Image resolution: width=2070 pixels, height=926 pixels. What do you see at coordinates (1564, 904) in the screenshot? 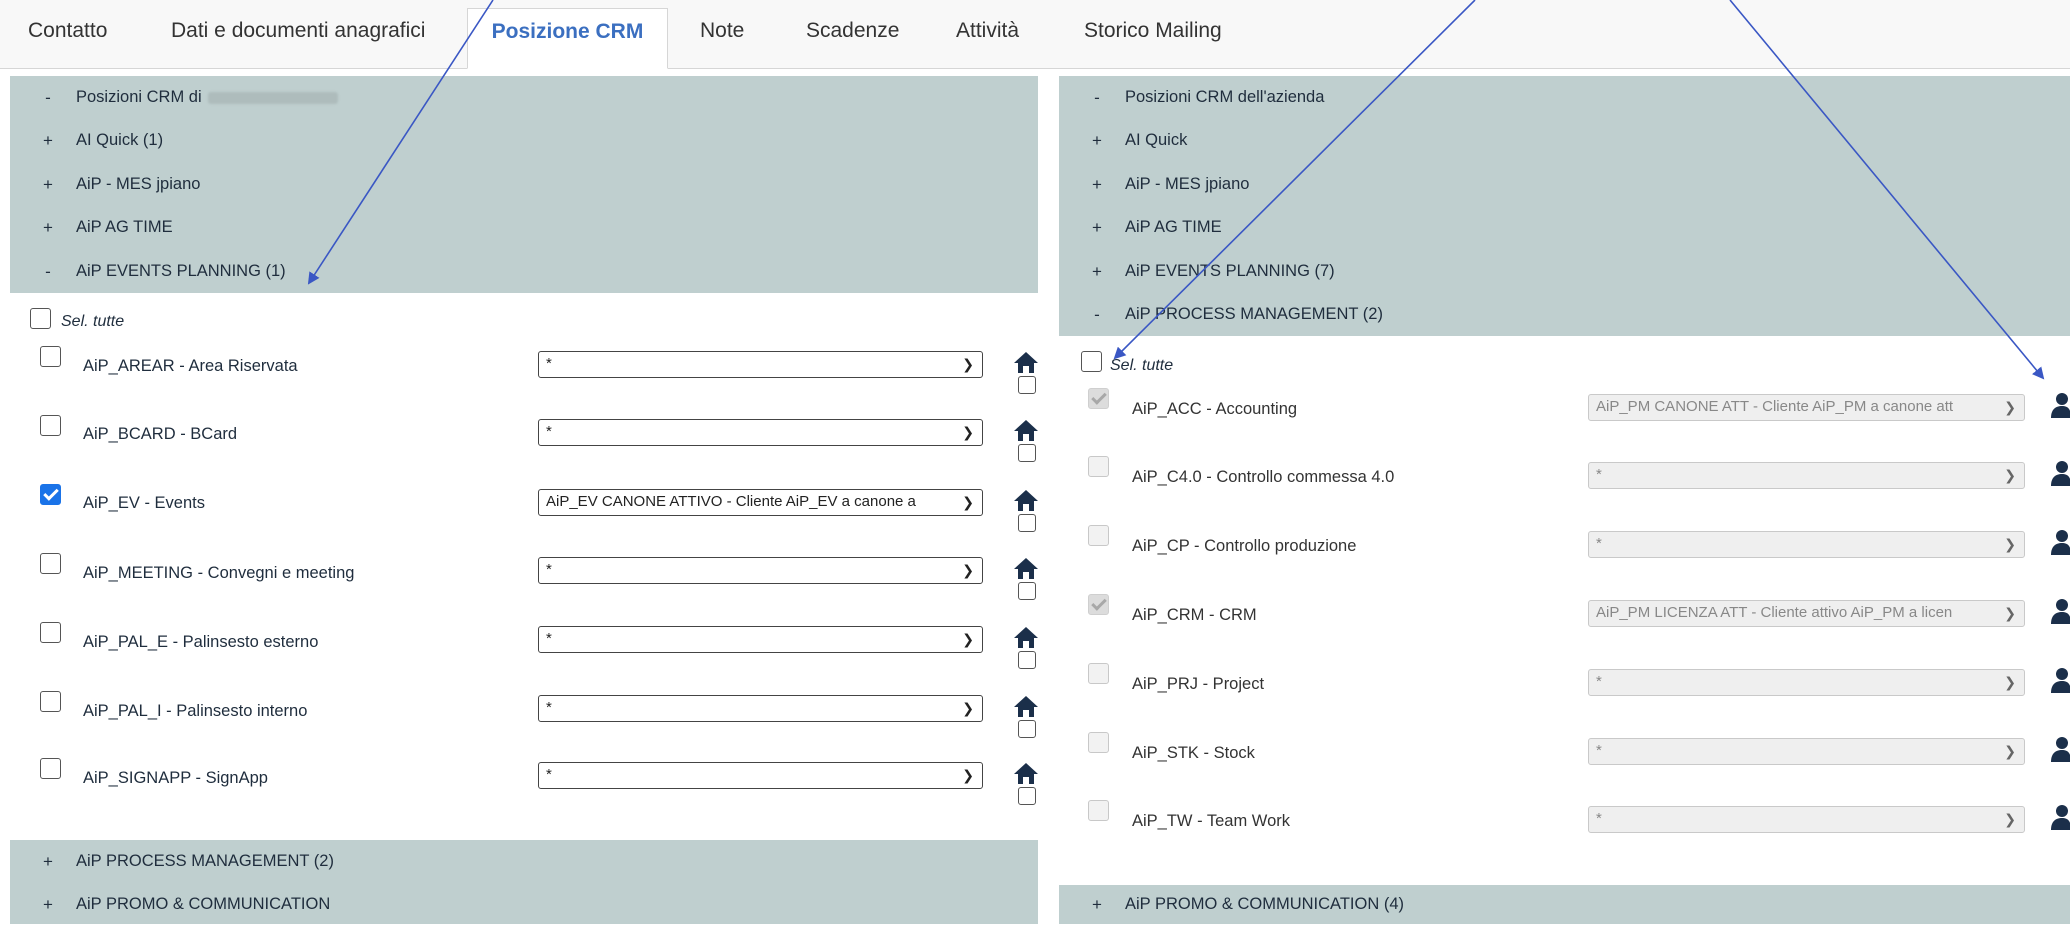
I see `group-footer-block: + AiP PROMO & COMMUNICATION (4)` at bounding box center [1564, 904].